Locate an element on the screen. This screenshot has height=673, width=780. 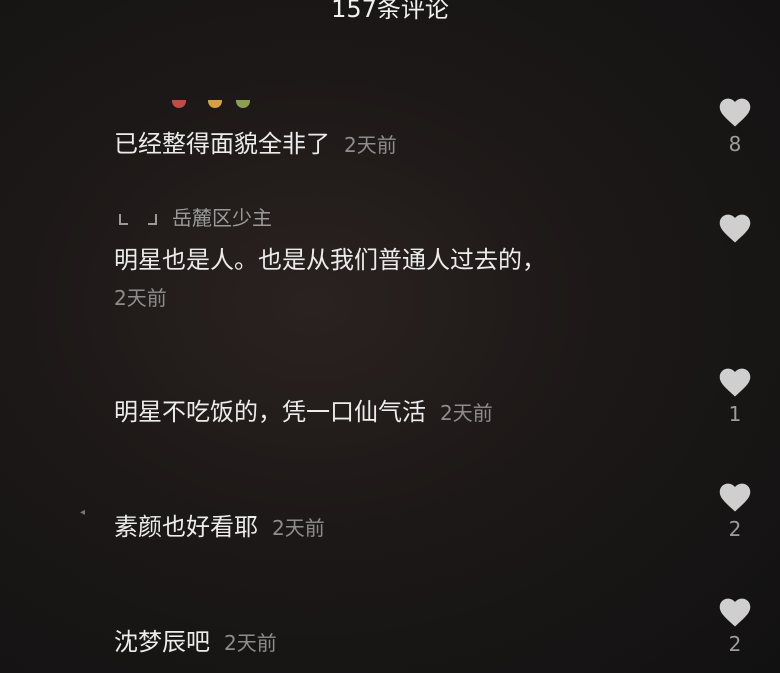
collapse-marker-icon: ◂ is located at coordinates (83, 512).